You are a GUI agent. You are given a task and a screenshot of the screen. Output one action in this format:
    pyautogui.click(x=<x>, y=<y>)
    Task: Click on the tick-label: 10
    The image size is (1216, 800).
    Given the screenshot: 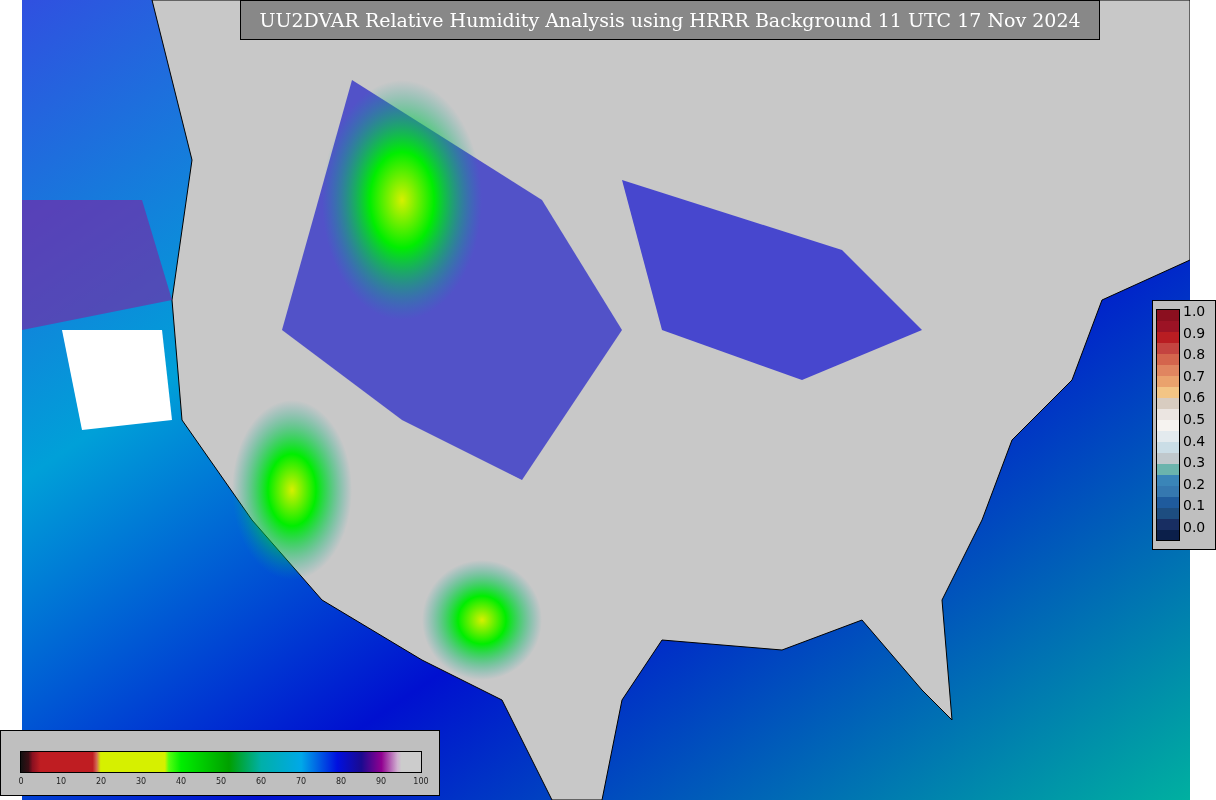 What is the action you would take?
    pyautogui.click(x=61, y=782)
    